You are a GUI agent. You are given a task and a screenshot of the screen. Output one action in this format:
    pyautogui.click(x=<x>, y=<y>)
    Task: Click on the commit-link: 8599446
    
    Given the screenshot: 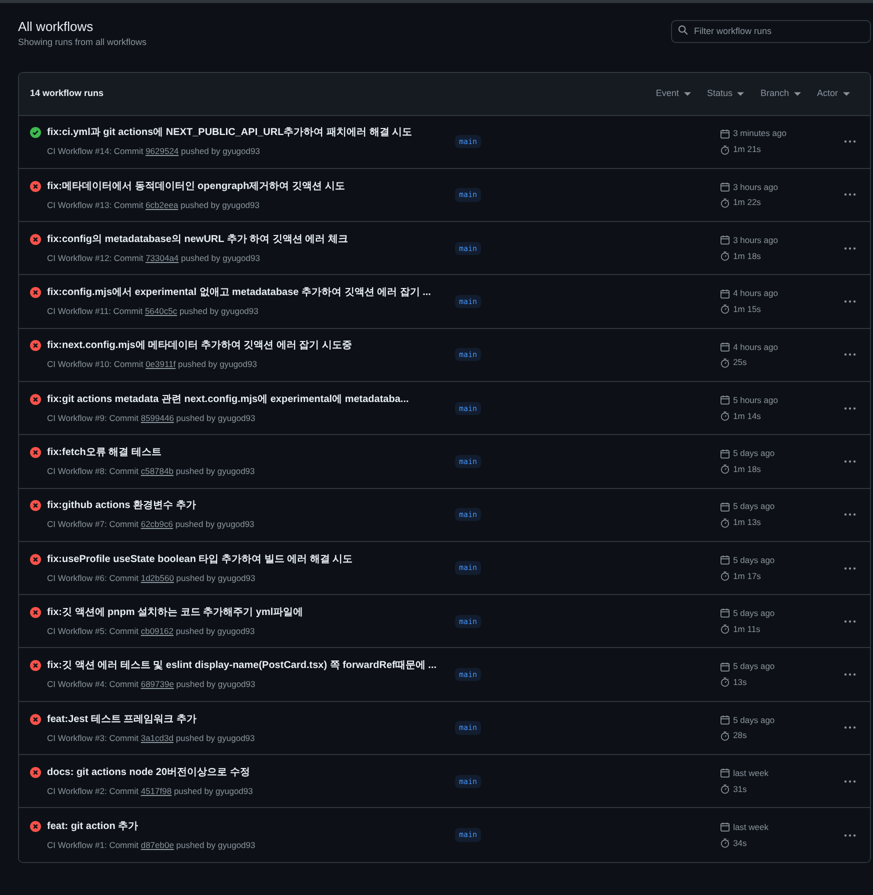 What is the action you would take?
    pyautogui.click(x=157, y=417)
    